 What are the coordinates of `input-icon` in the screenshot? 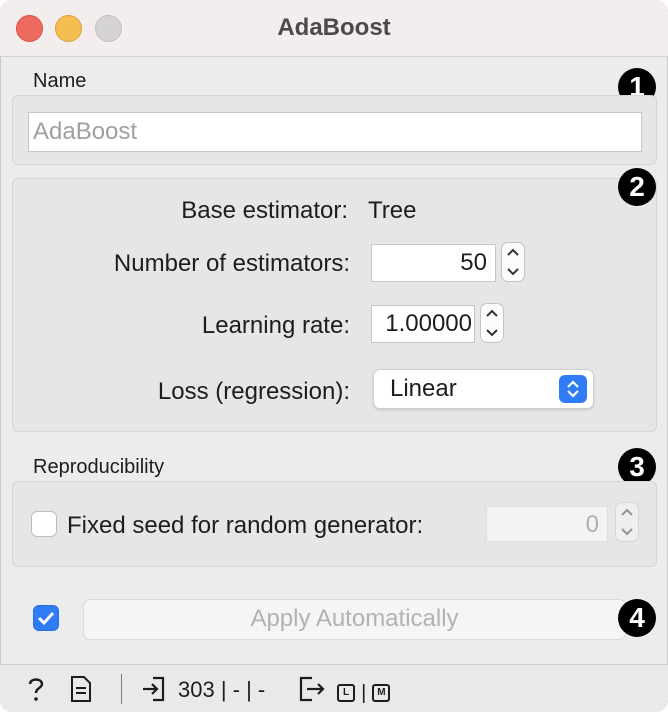 It's located at (154, 689).